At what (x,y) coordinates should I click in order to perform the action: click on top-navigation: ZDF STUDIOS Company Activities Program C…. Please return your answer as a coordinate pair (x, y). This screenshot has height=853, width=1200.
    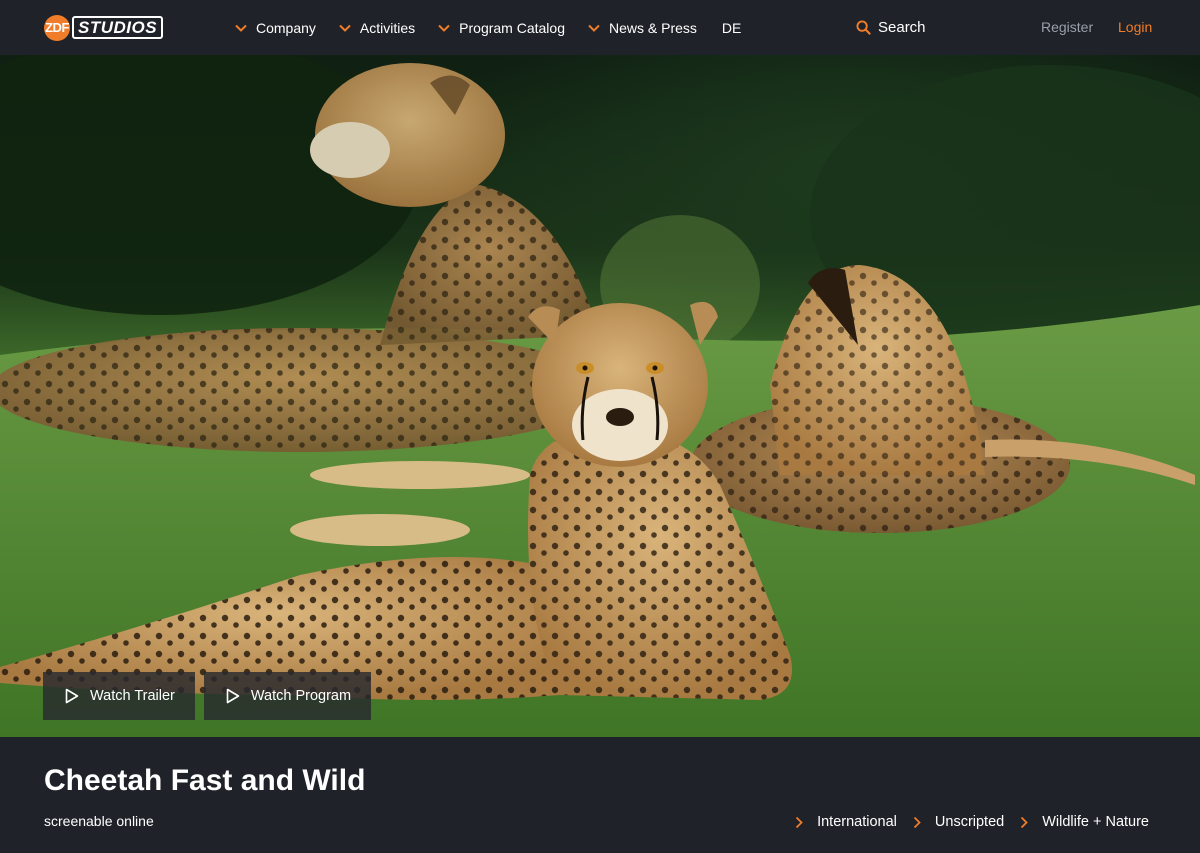
    Looking at the image, I should click on (600, 27).